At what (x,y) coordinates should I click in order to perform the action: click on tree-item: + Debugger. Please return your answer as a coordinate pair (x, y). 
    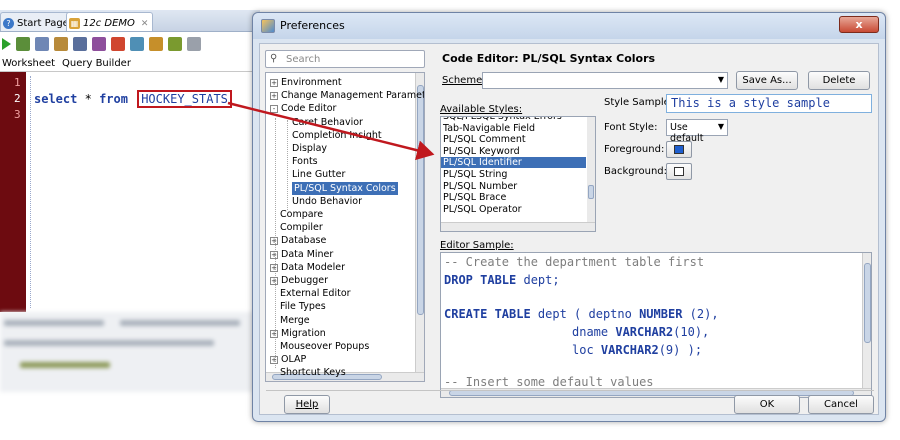
    Looking at the image, I should click on (299, 280).